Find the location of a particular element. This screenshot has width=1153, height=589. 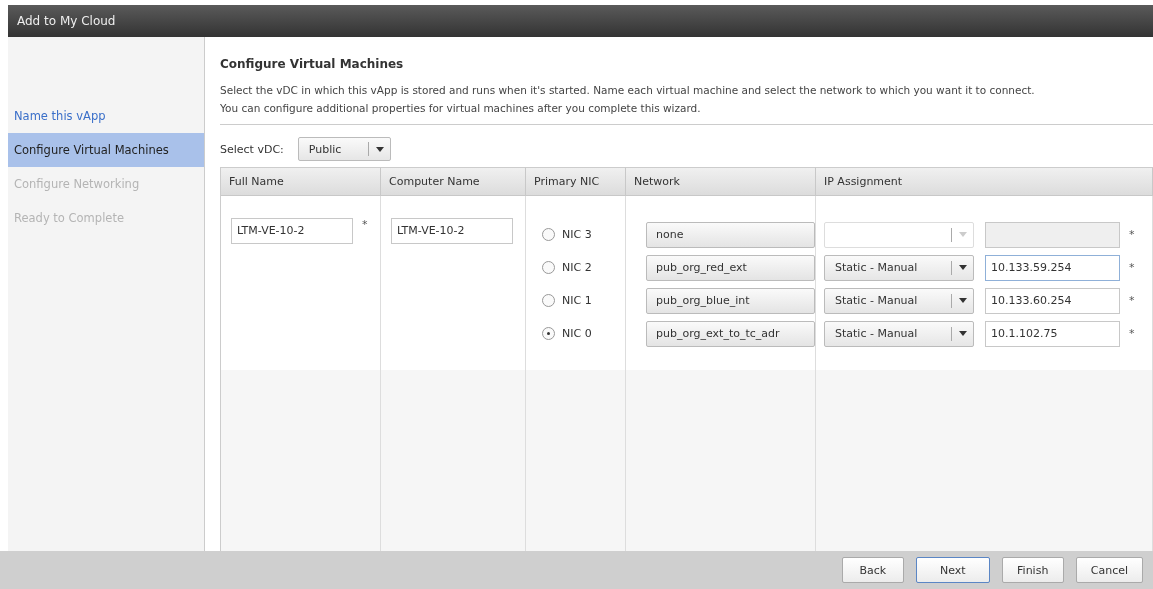

description: Select the vDC in which this vApp is stored and runs when it's started. Name each virtual machine and select the network to which you want it to connect. You can configure additional properties for virtual machines after you complete this wizard. is located at coordinates (686, 103).